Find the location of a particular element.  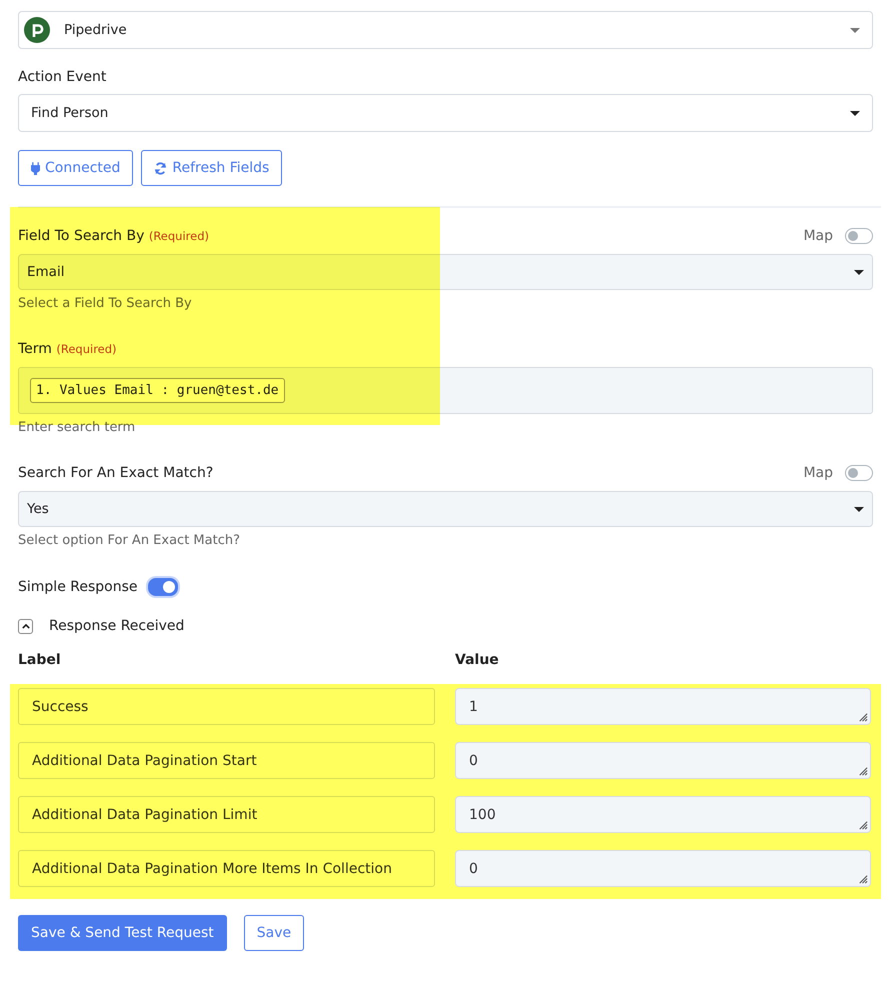

chevron-up-icon is located at coordinates (26, 626).